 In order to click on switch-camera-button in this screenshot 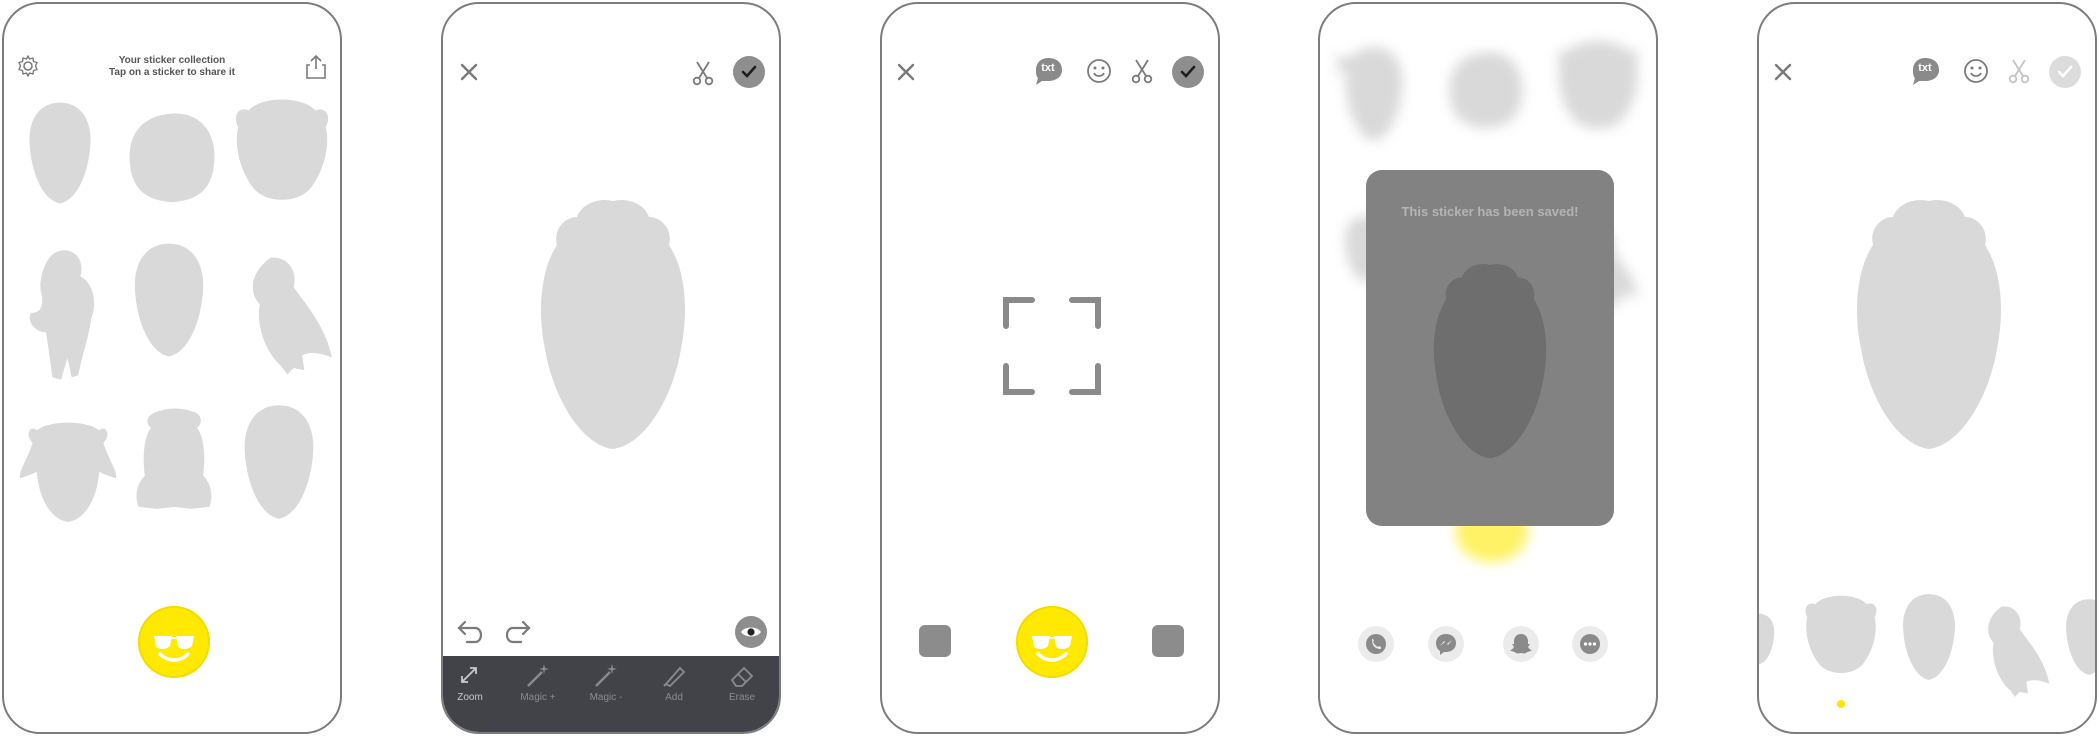, I will do `click(1168, 641)`.